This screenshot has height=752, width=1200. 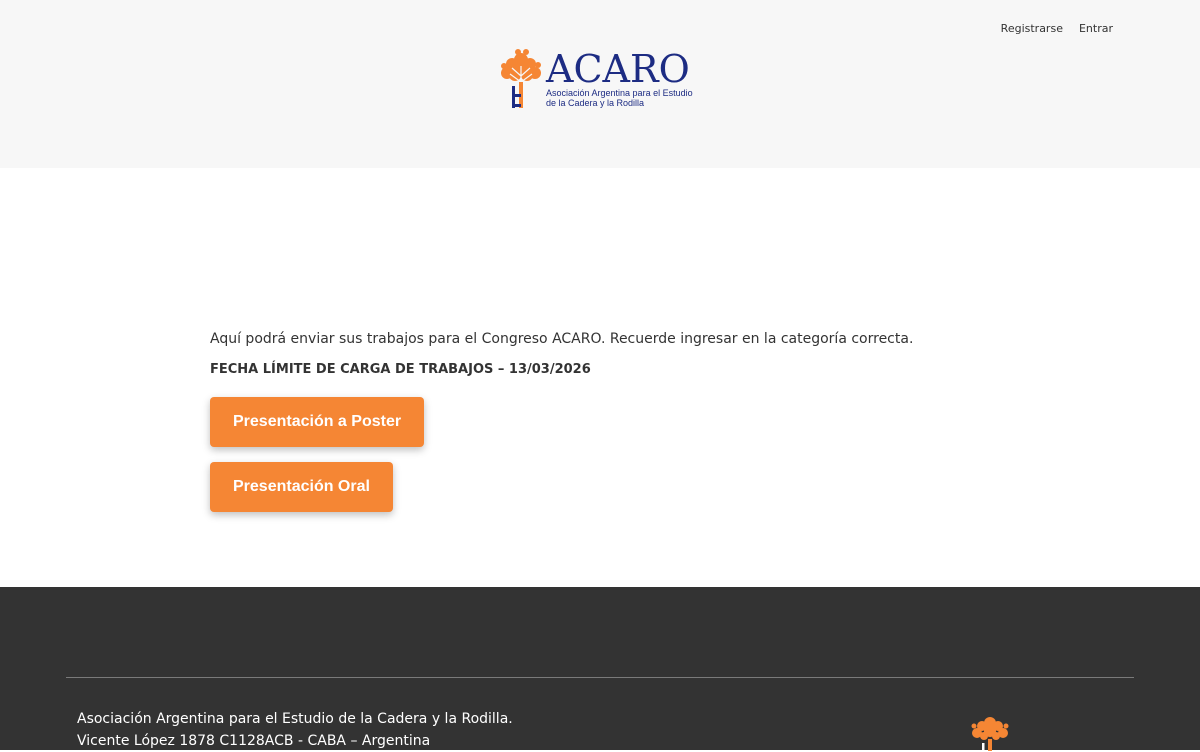 I want to click on logo-wordmark: ACARO, so click(x=618, y=69).